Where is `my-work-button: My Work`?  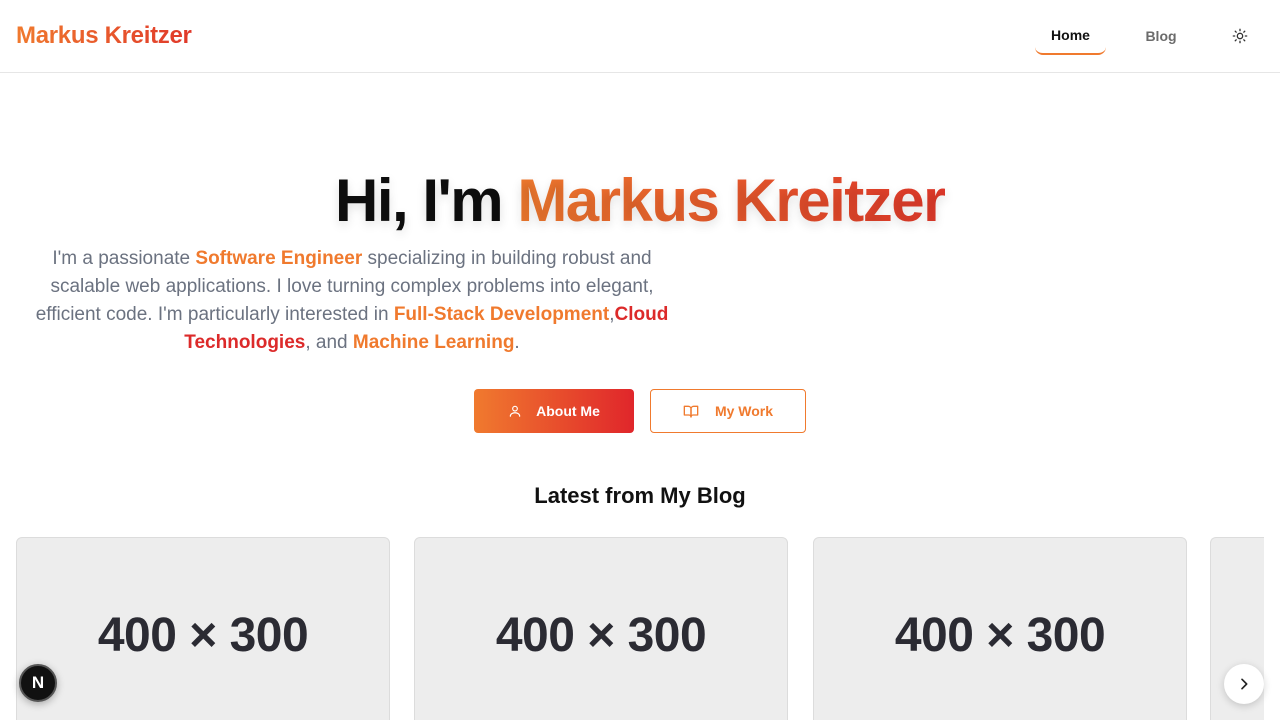 my-work-button: My Work is located at coordinates (728, 411).